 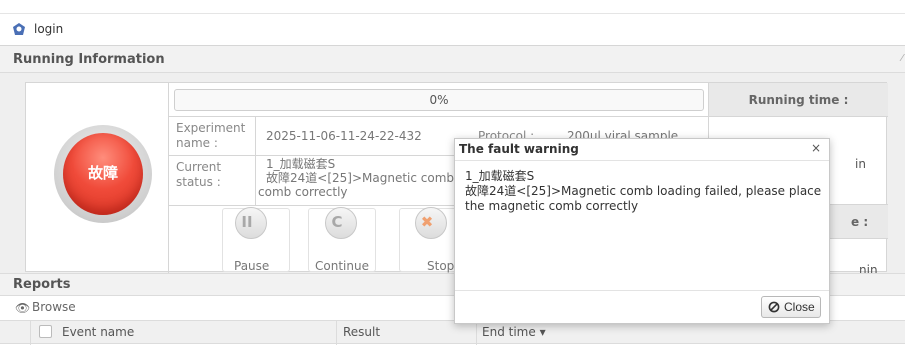 What do you see at coordinates (89, 59) in the screenshot?
I see `running-info-title: Running Information` at bounding box center [89, 59].